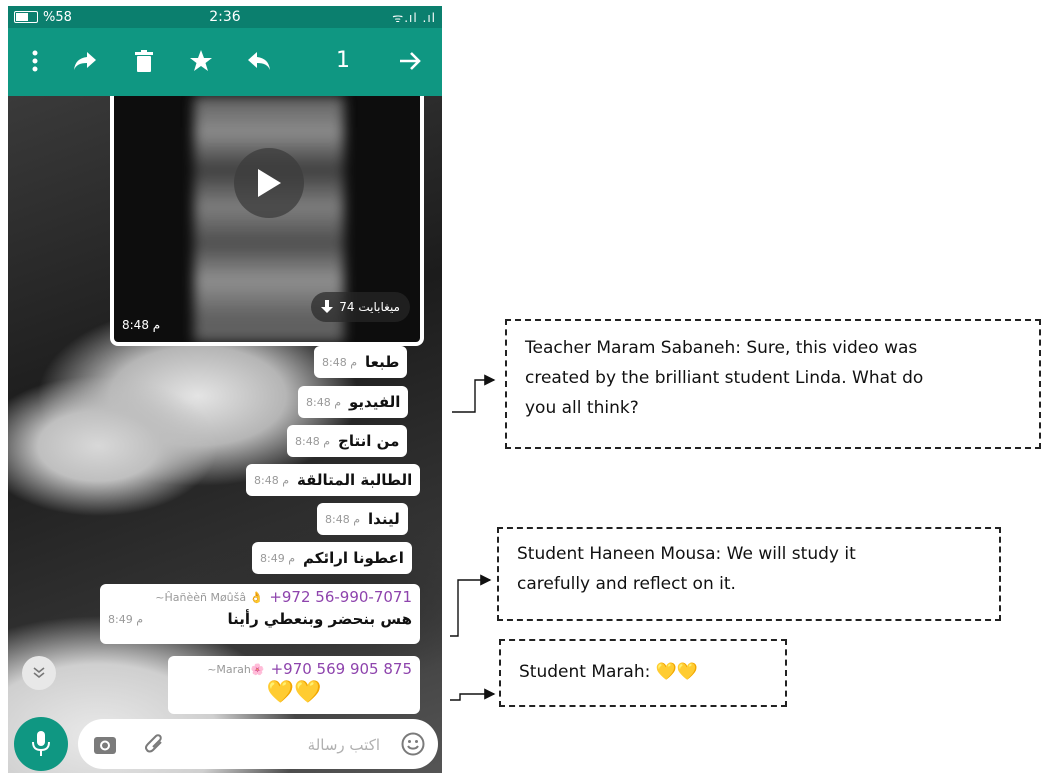  I want to click on sender-row: ~Ĥañèèñ Møûšâ 👌 +972 56-990-7071, so click(260, 597).